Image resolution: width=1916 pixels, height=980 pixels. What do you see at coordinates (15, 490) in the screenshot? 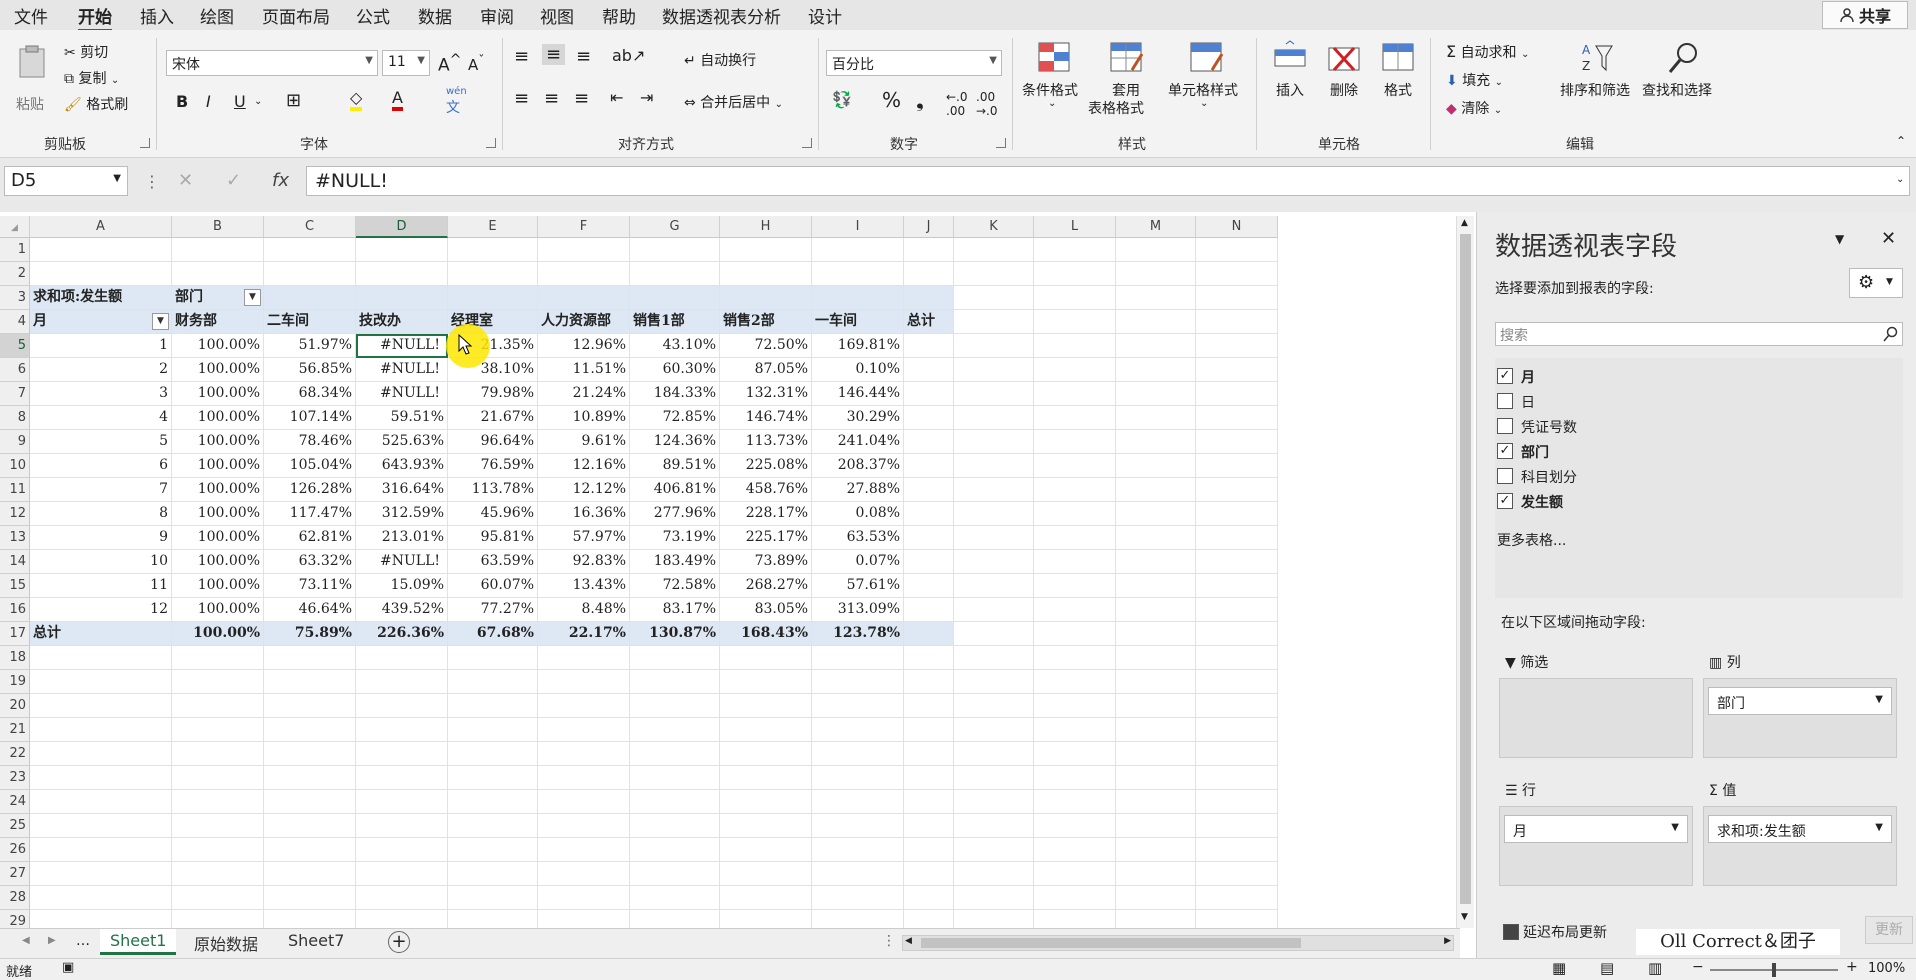
I see `row-header: 11` at bounding box center [15, 490].